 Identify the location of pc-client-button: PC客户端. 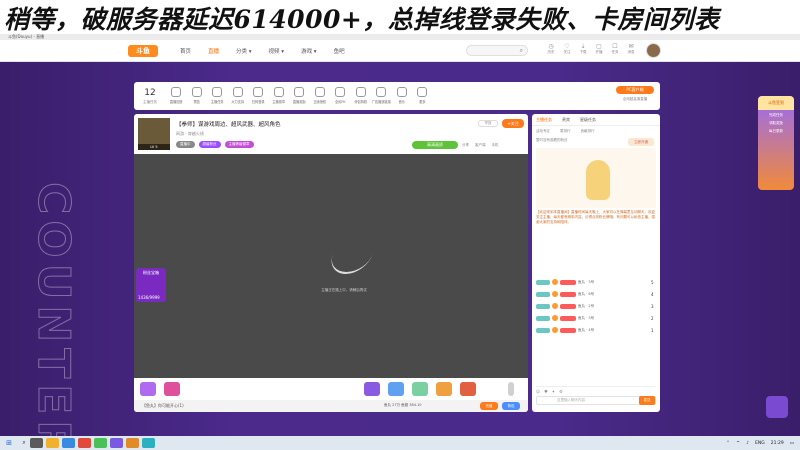
(635, 90).